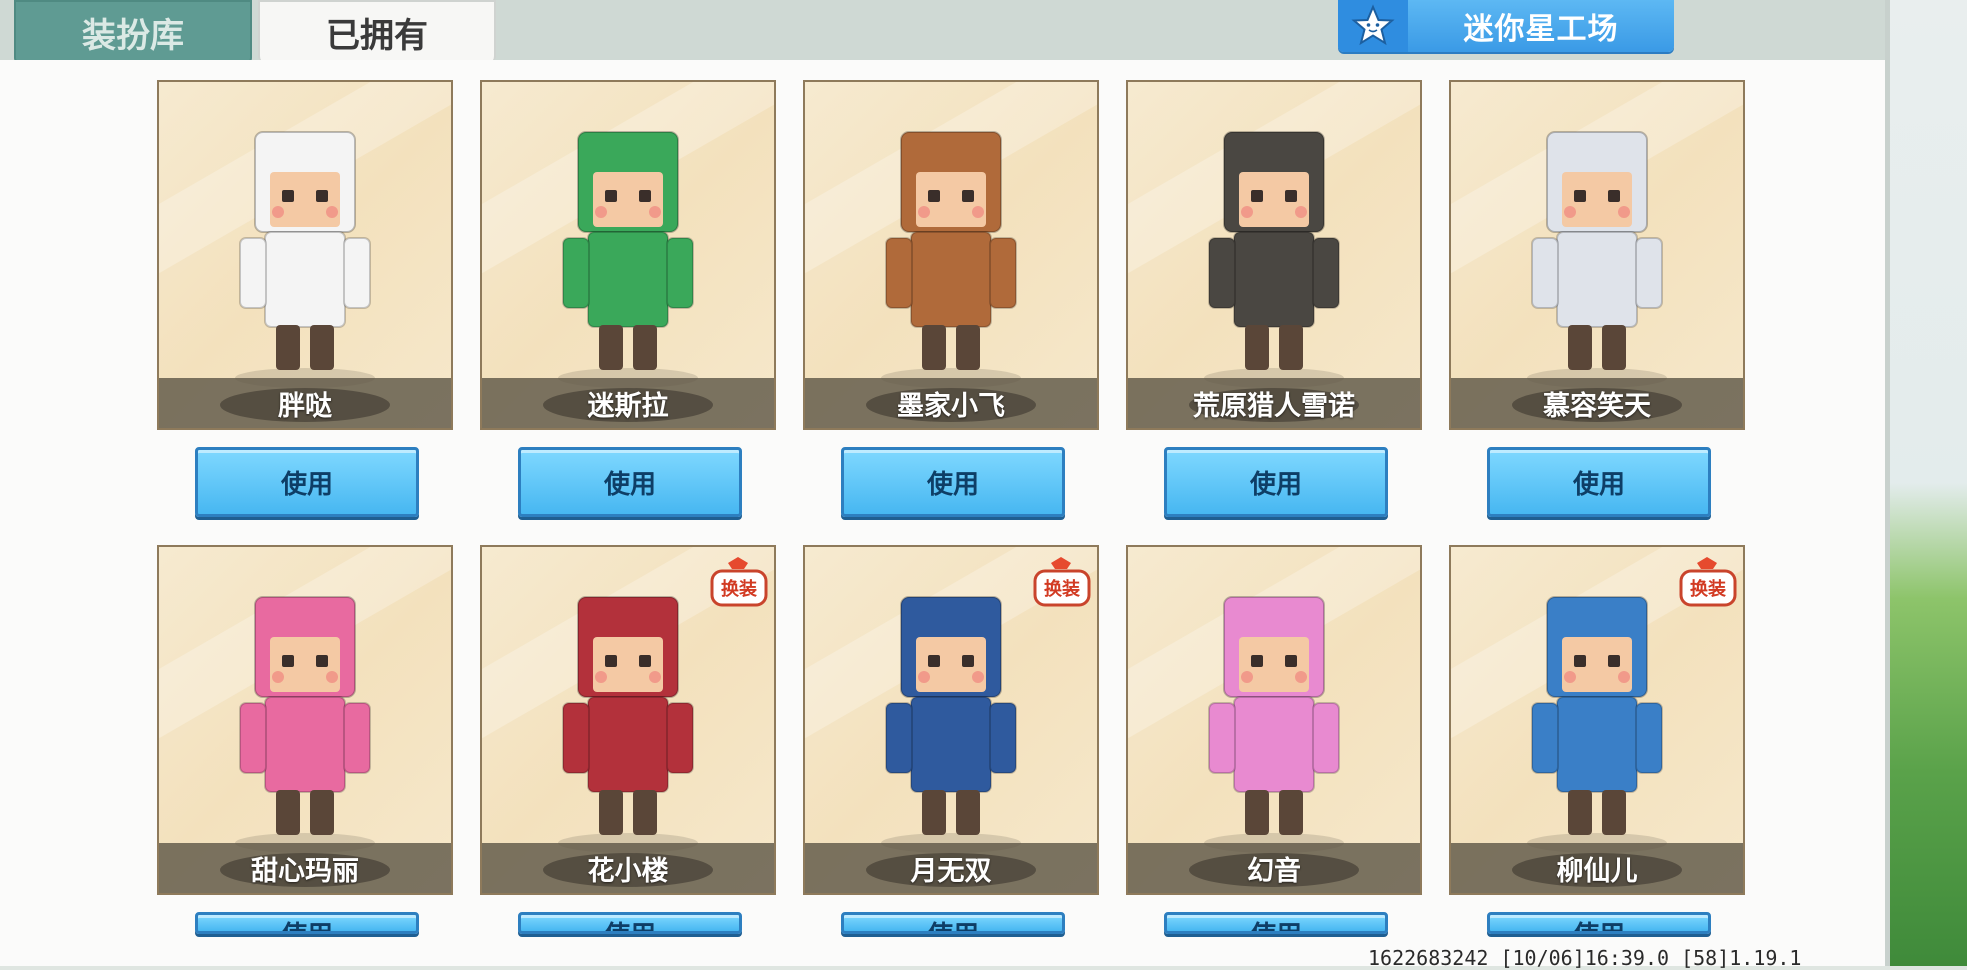  I want to click on skin-name-strip: 荒原猎人雪诺, so click(1274, 403).